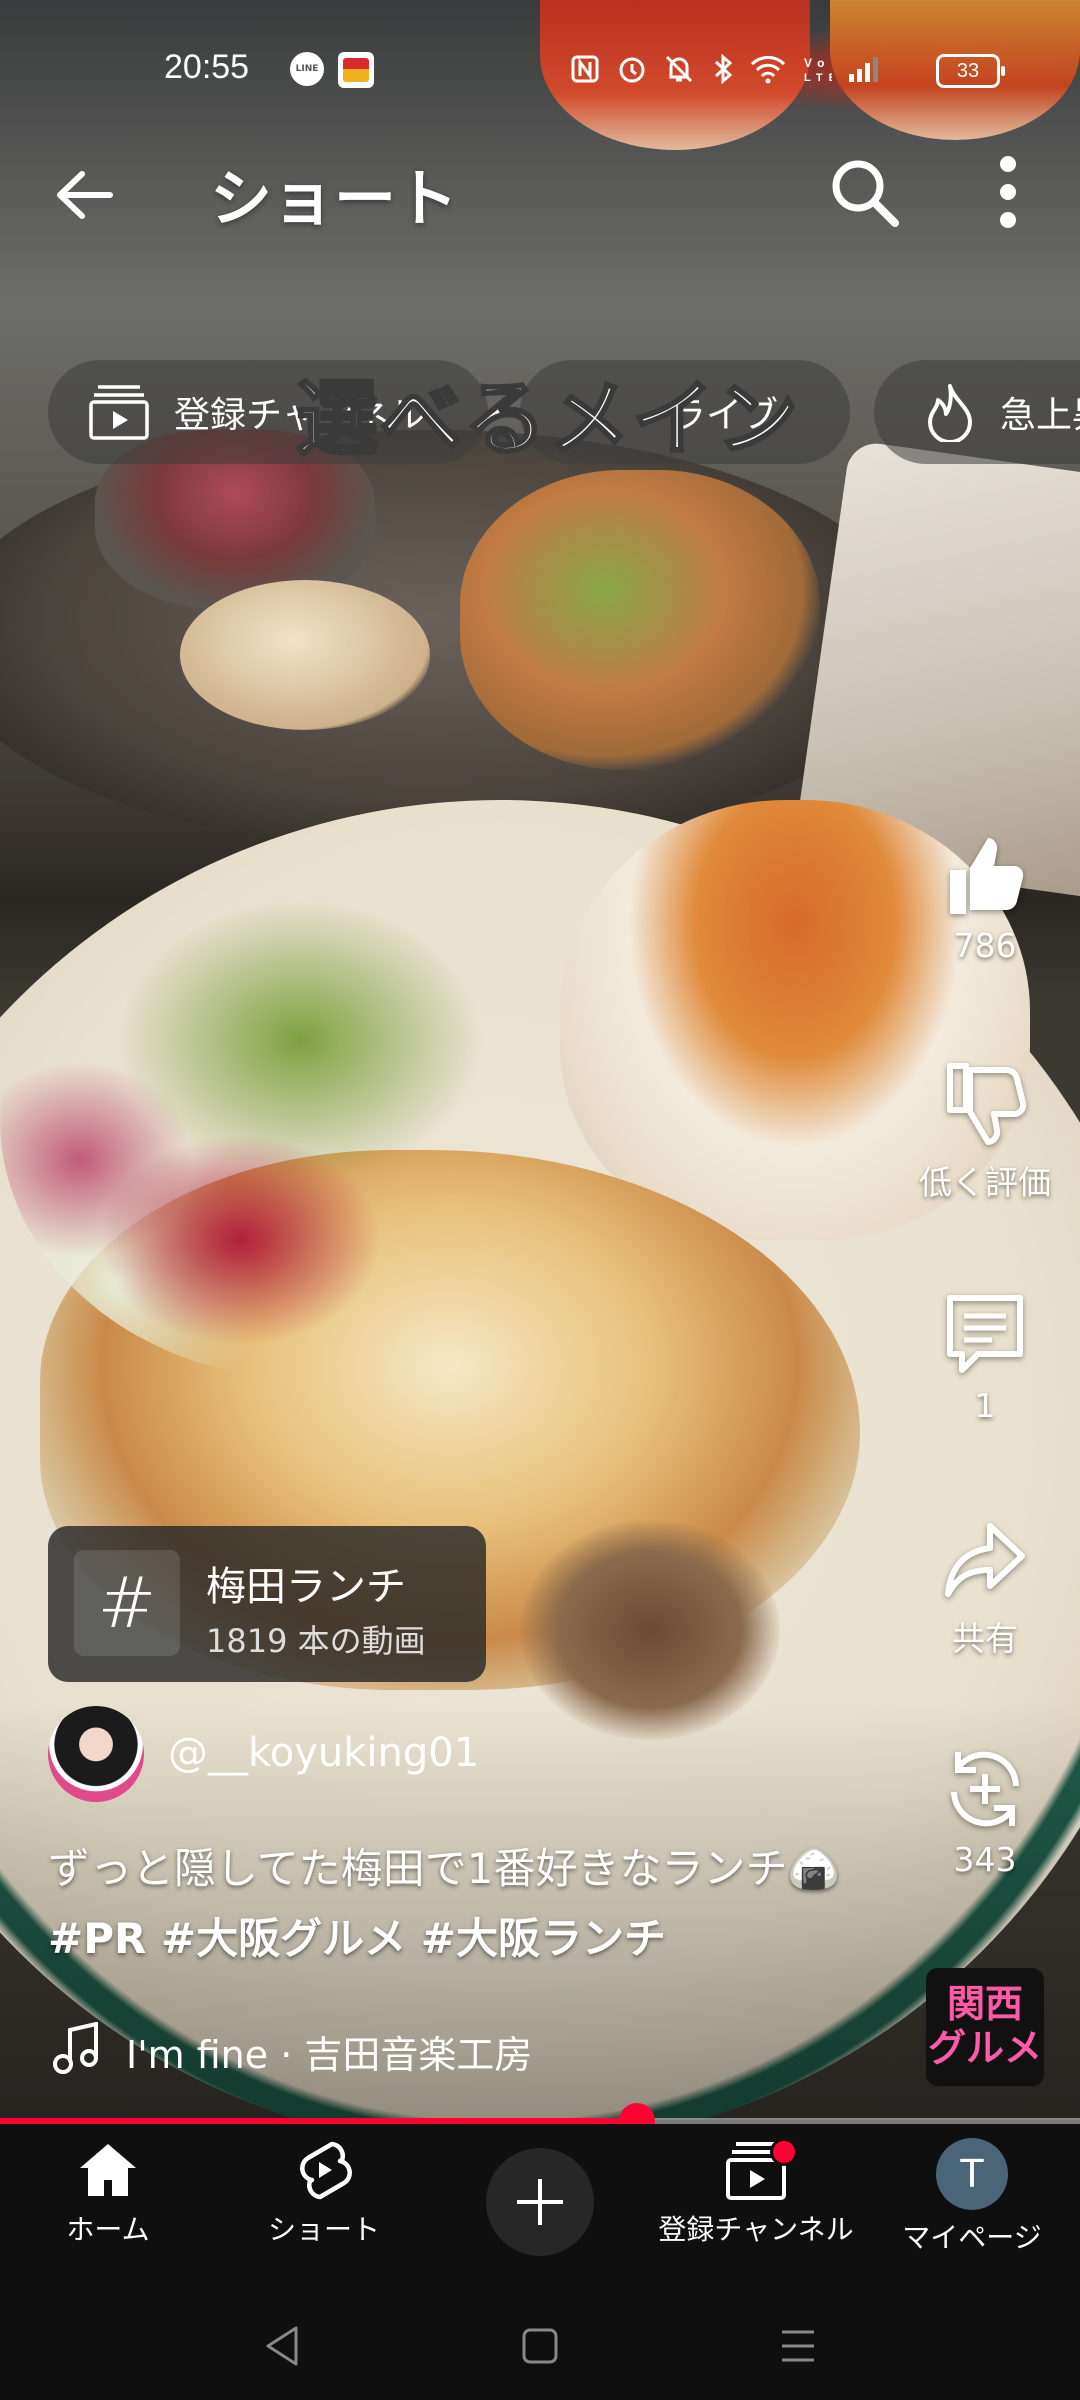 Image resolution: width=1080 pixels, height=2400 pixels. I want to click on hashtag-name: 梅田ランチ, so click(306, 1587).